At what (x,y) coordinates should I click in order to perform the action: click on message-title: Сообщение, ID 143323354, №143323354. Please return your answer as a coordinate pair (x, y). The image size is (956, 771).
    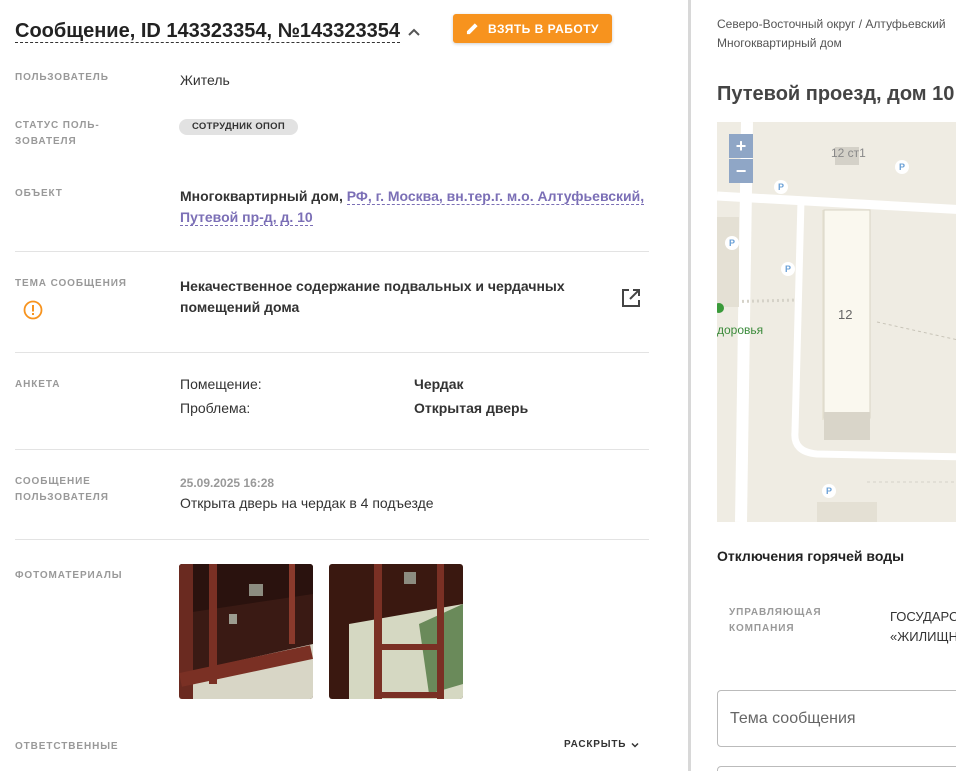
    Looking at the image, I should click on (208, 31).